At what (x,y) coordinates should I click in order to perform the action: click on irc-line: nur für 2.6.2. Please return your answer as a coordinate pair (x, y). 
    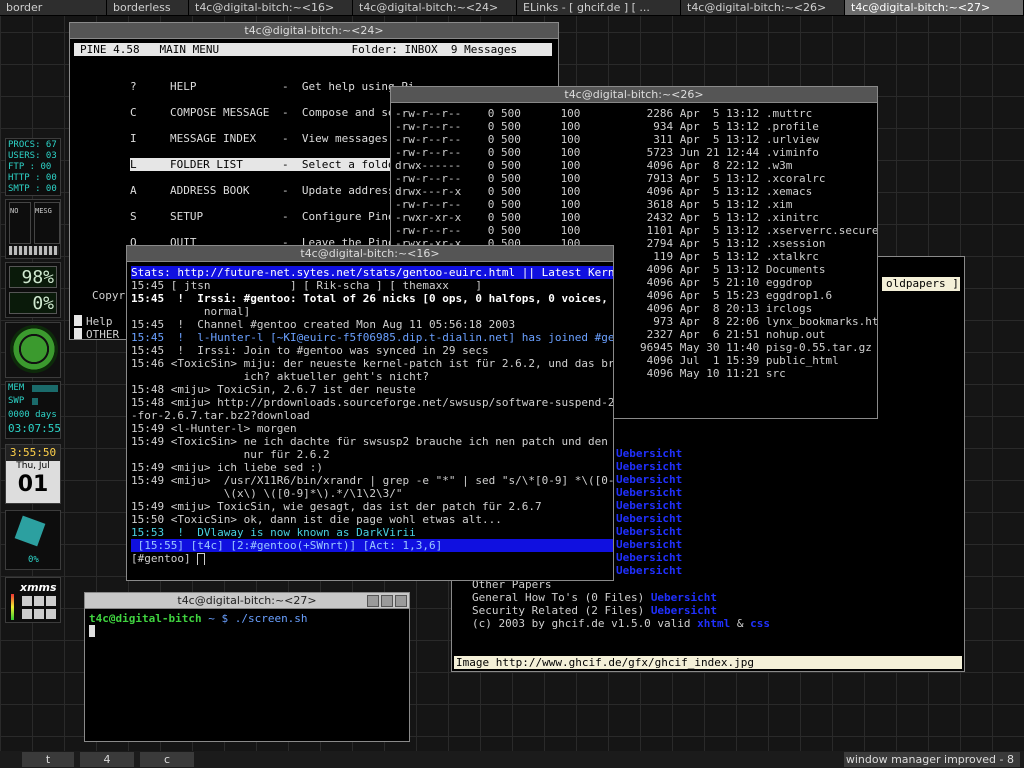
    Looking at the image, I should click on (230, 454).